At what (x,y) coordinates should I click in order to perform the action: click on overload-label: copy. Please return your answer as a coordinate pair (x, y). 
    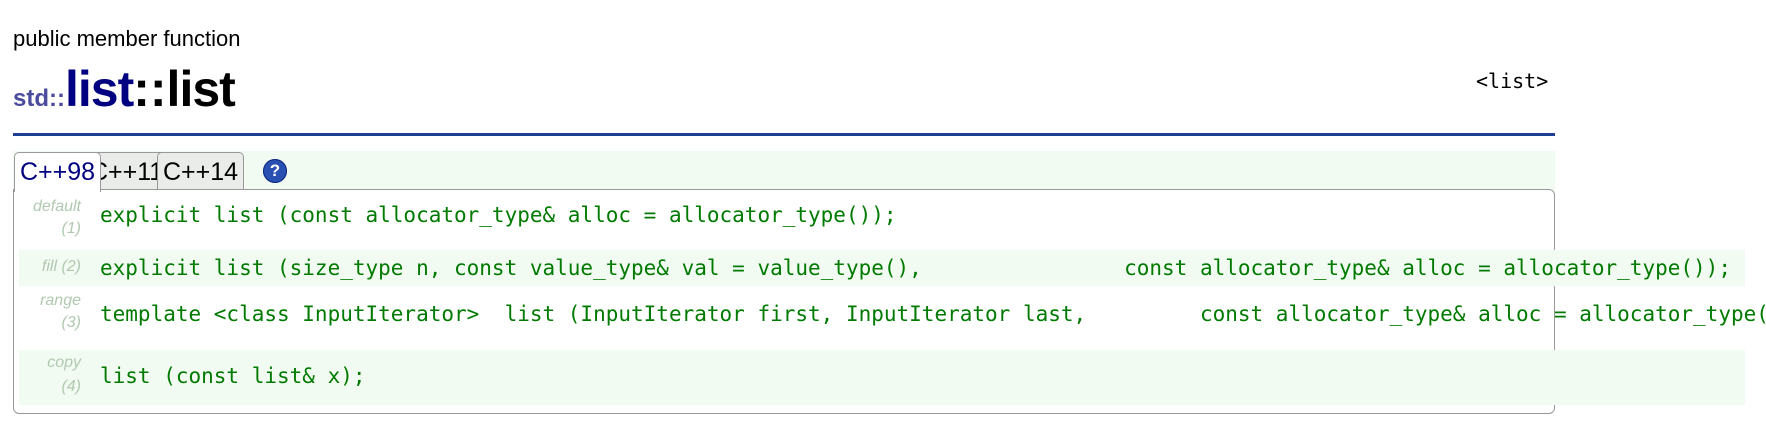
    Looking at the image, I should click on (64, 362).